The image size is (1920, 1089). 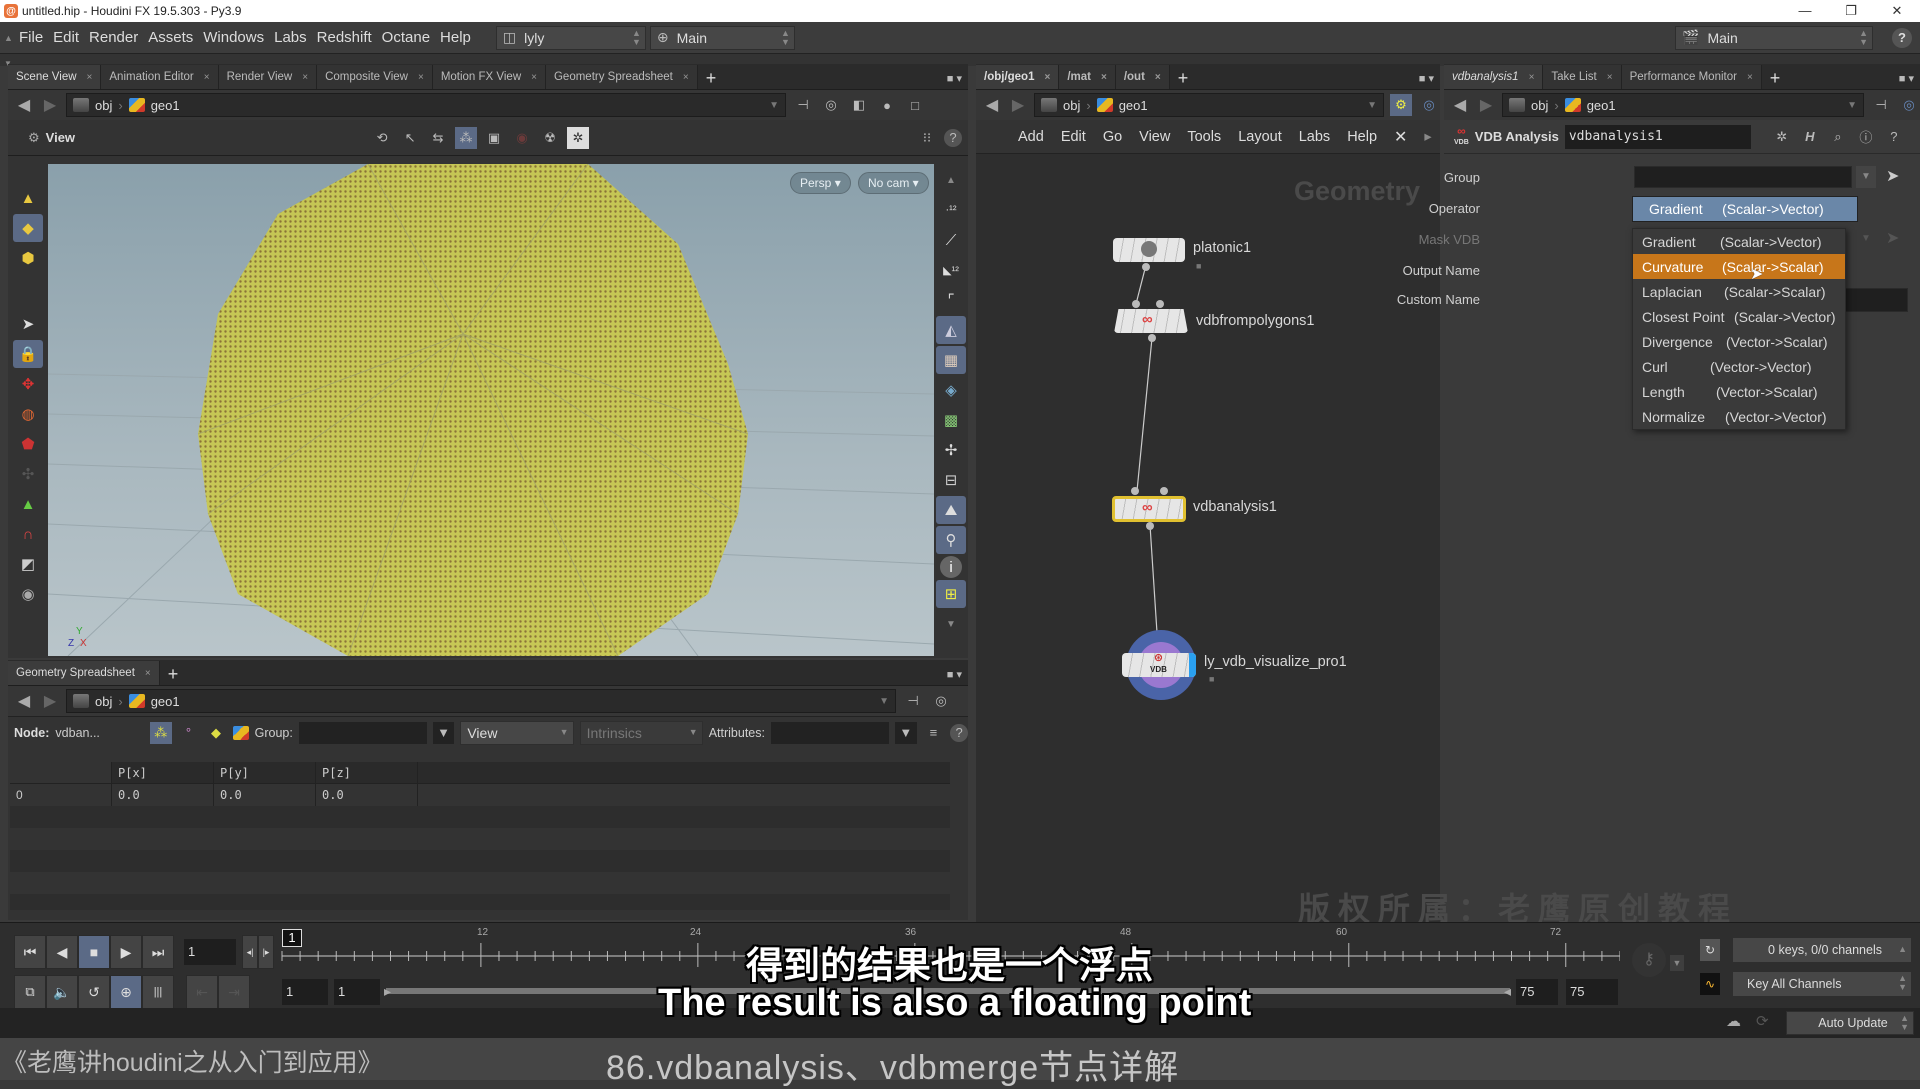 I want to click on view-select: View ▼, so click(x=517, y=732).